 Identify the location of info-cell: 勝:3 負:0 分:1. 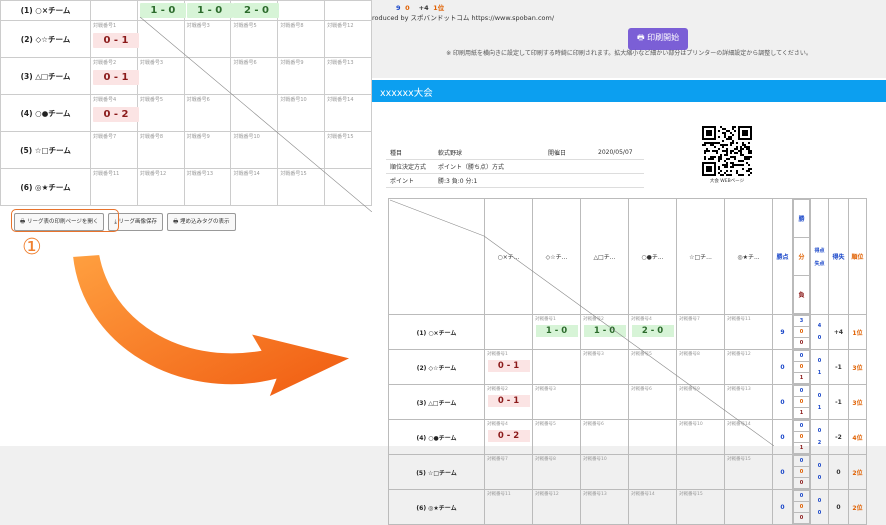
(489, 180).